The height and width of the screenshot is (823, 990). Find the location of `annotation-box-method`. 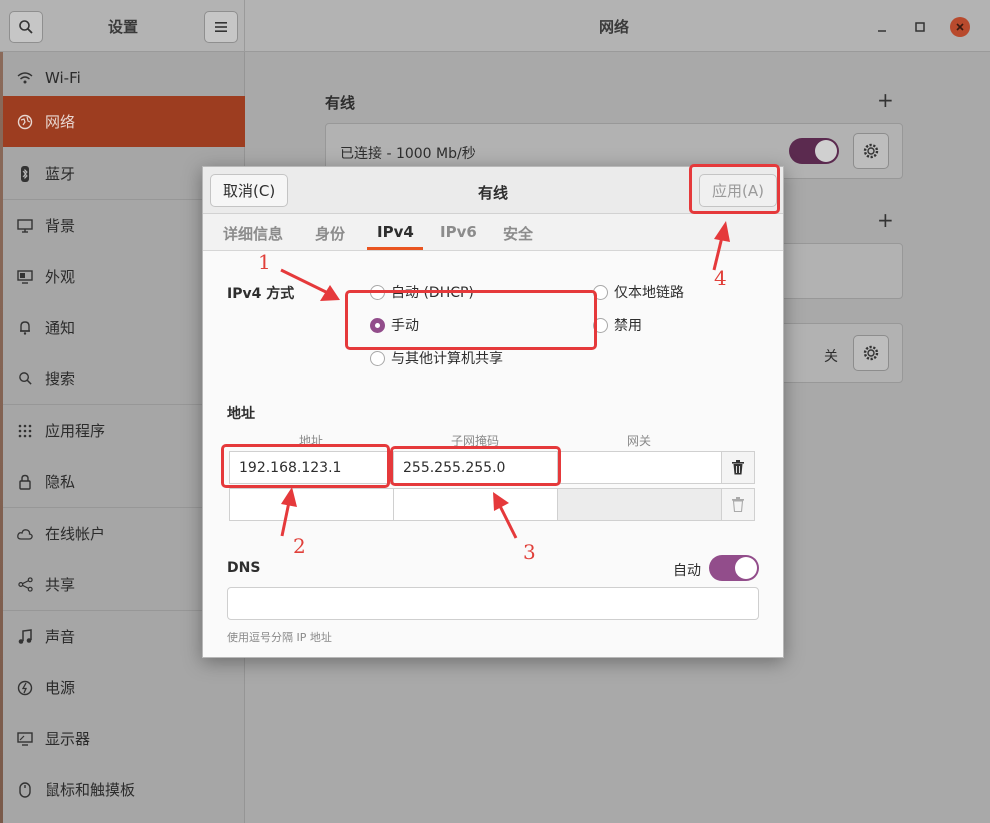

annotation-box-method is located at coordinates (471, 320).